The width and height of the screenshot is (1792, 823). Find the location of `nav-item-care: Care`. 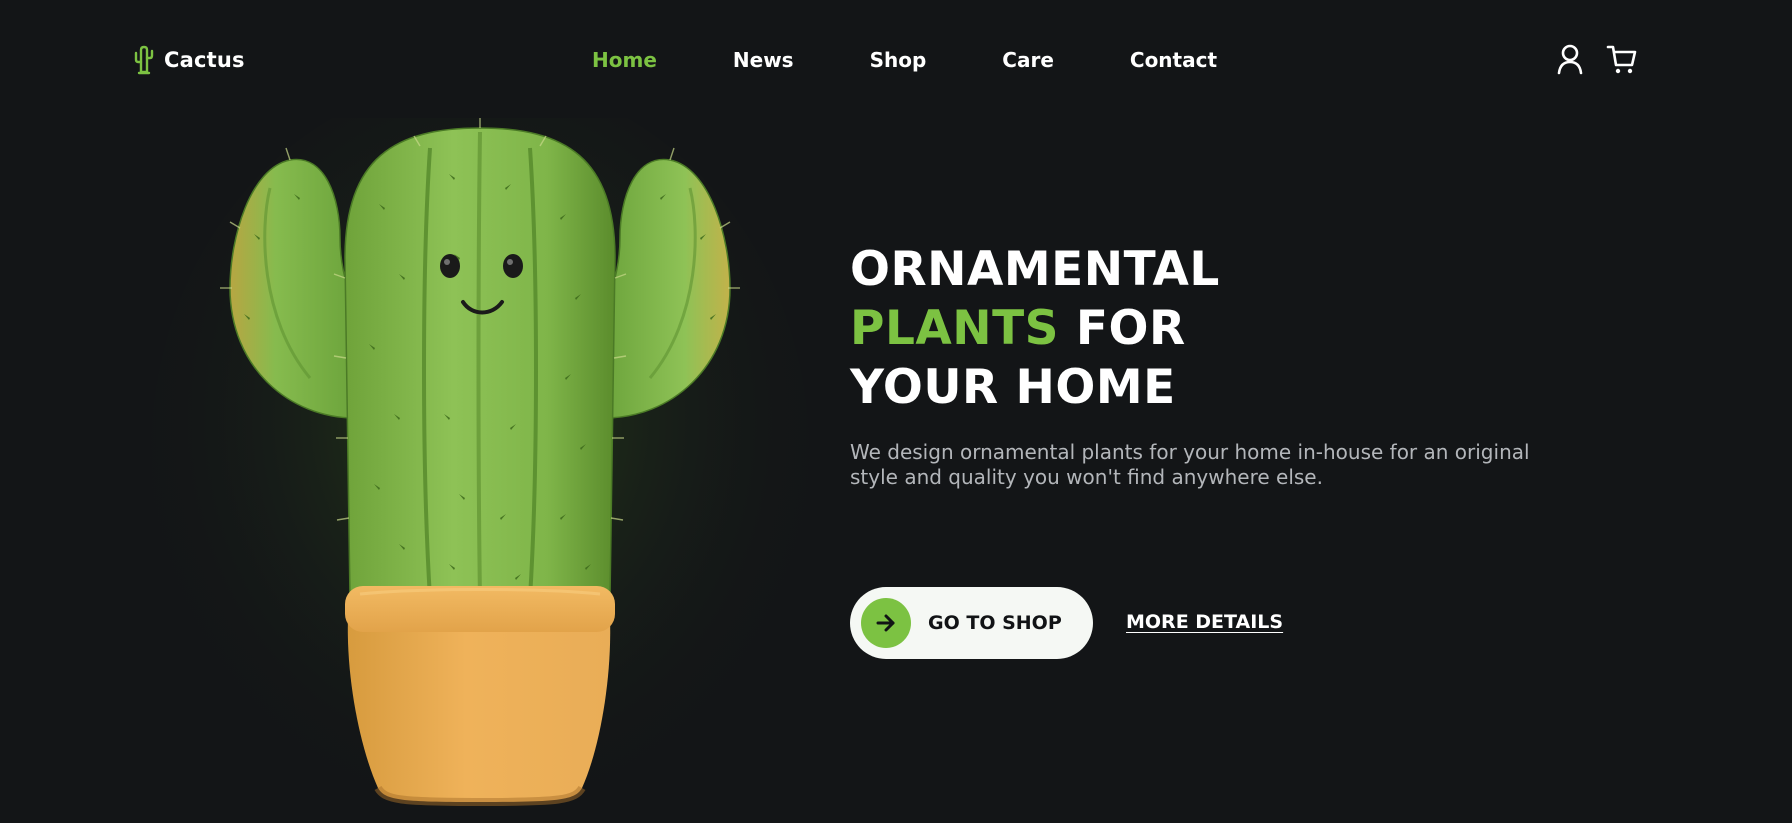

nav-item-care: Care is located at coordinates (1028, 60).